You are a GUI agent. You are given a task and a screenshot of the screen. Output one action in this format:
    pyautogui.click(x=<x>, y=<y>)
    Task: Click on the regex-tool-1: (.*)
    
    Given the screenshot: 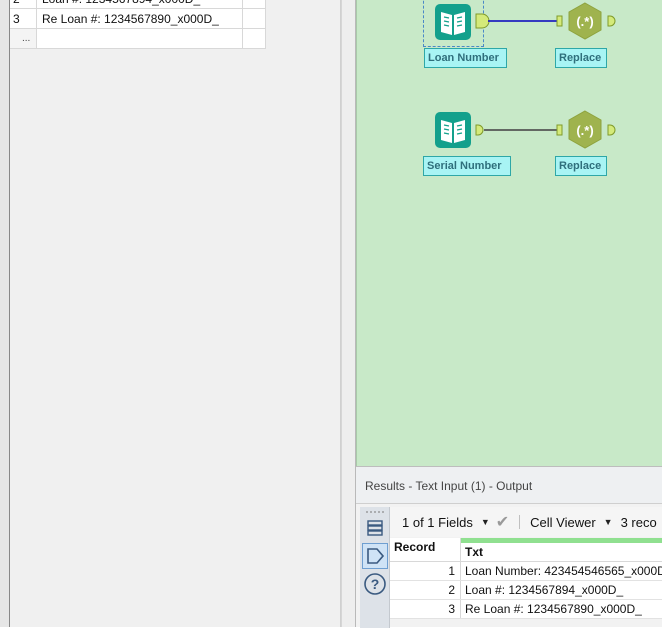 What is the action you would take?
    pyautogui.click(x=585, y=21)
    